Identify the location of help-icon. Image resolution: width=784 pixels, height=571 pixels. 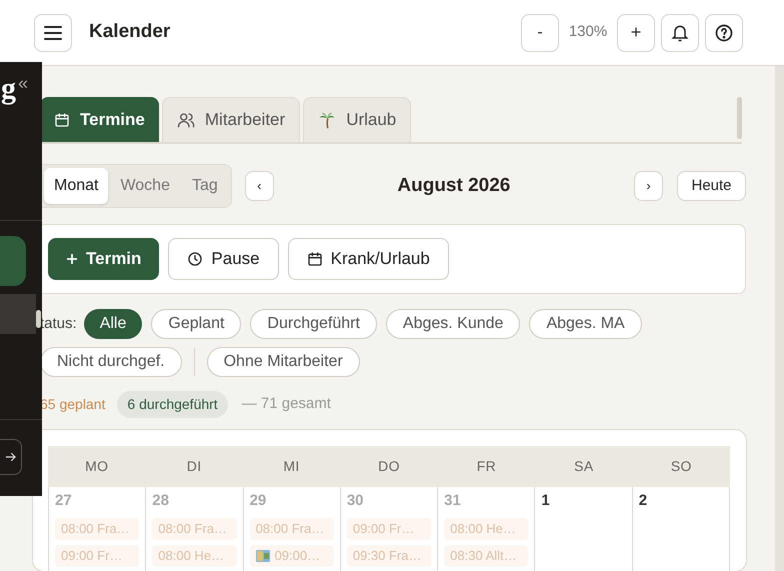
(724, 32).